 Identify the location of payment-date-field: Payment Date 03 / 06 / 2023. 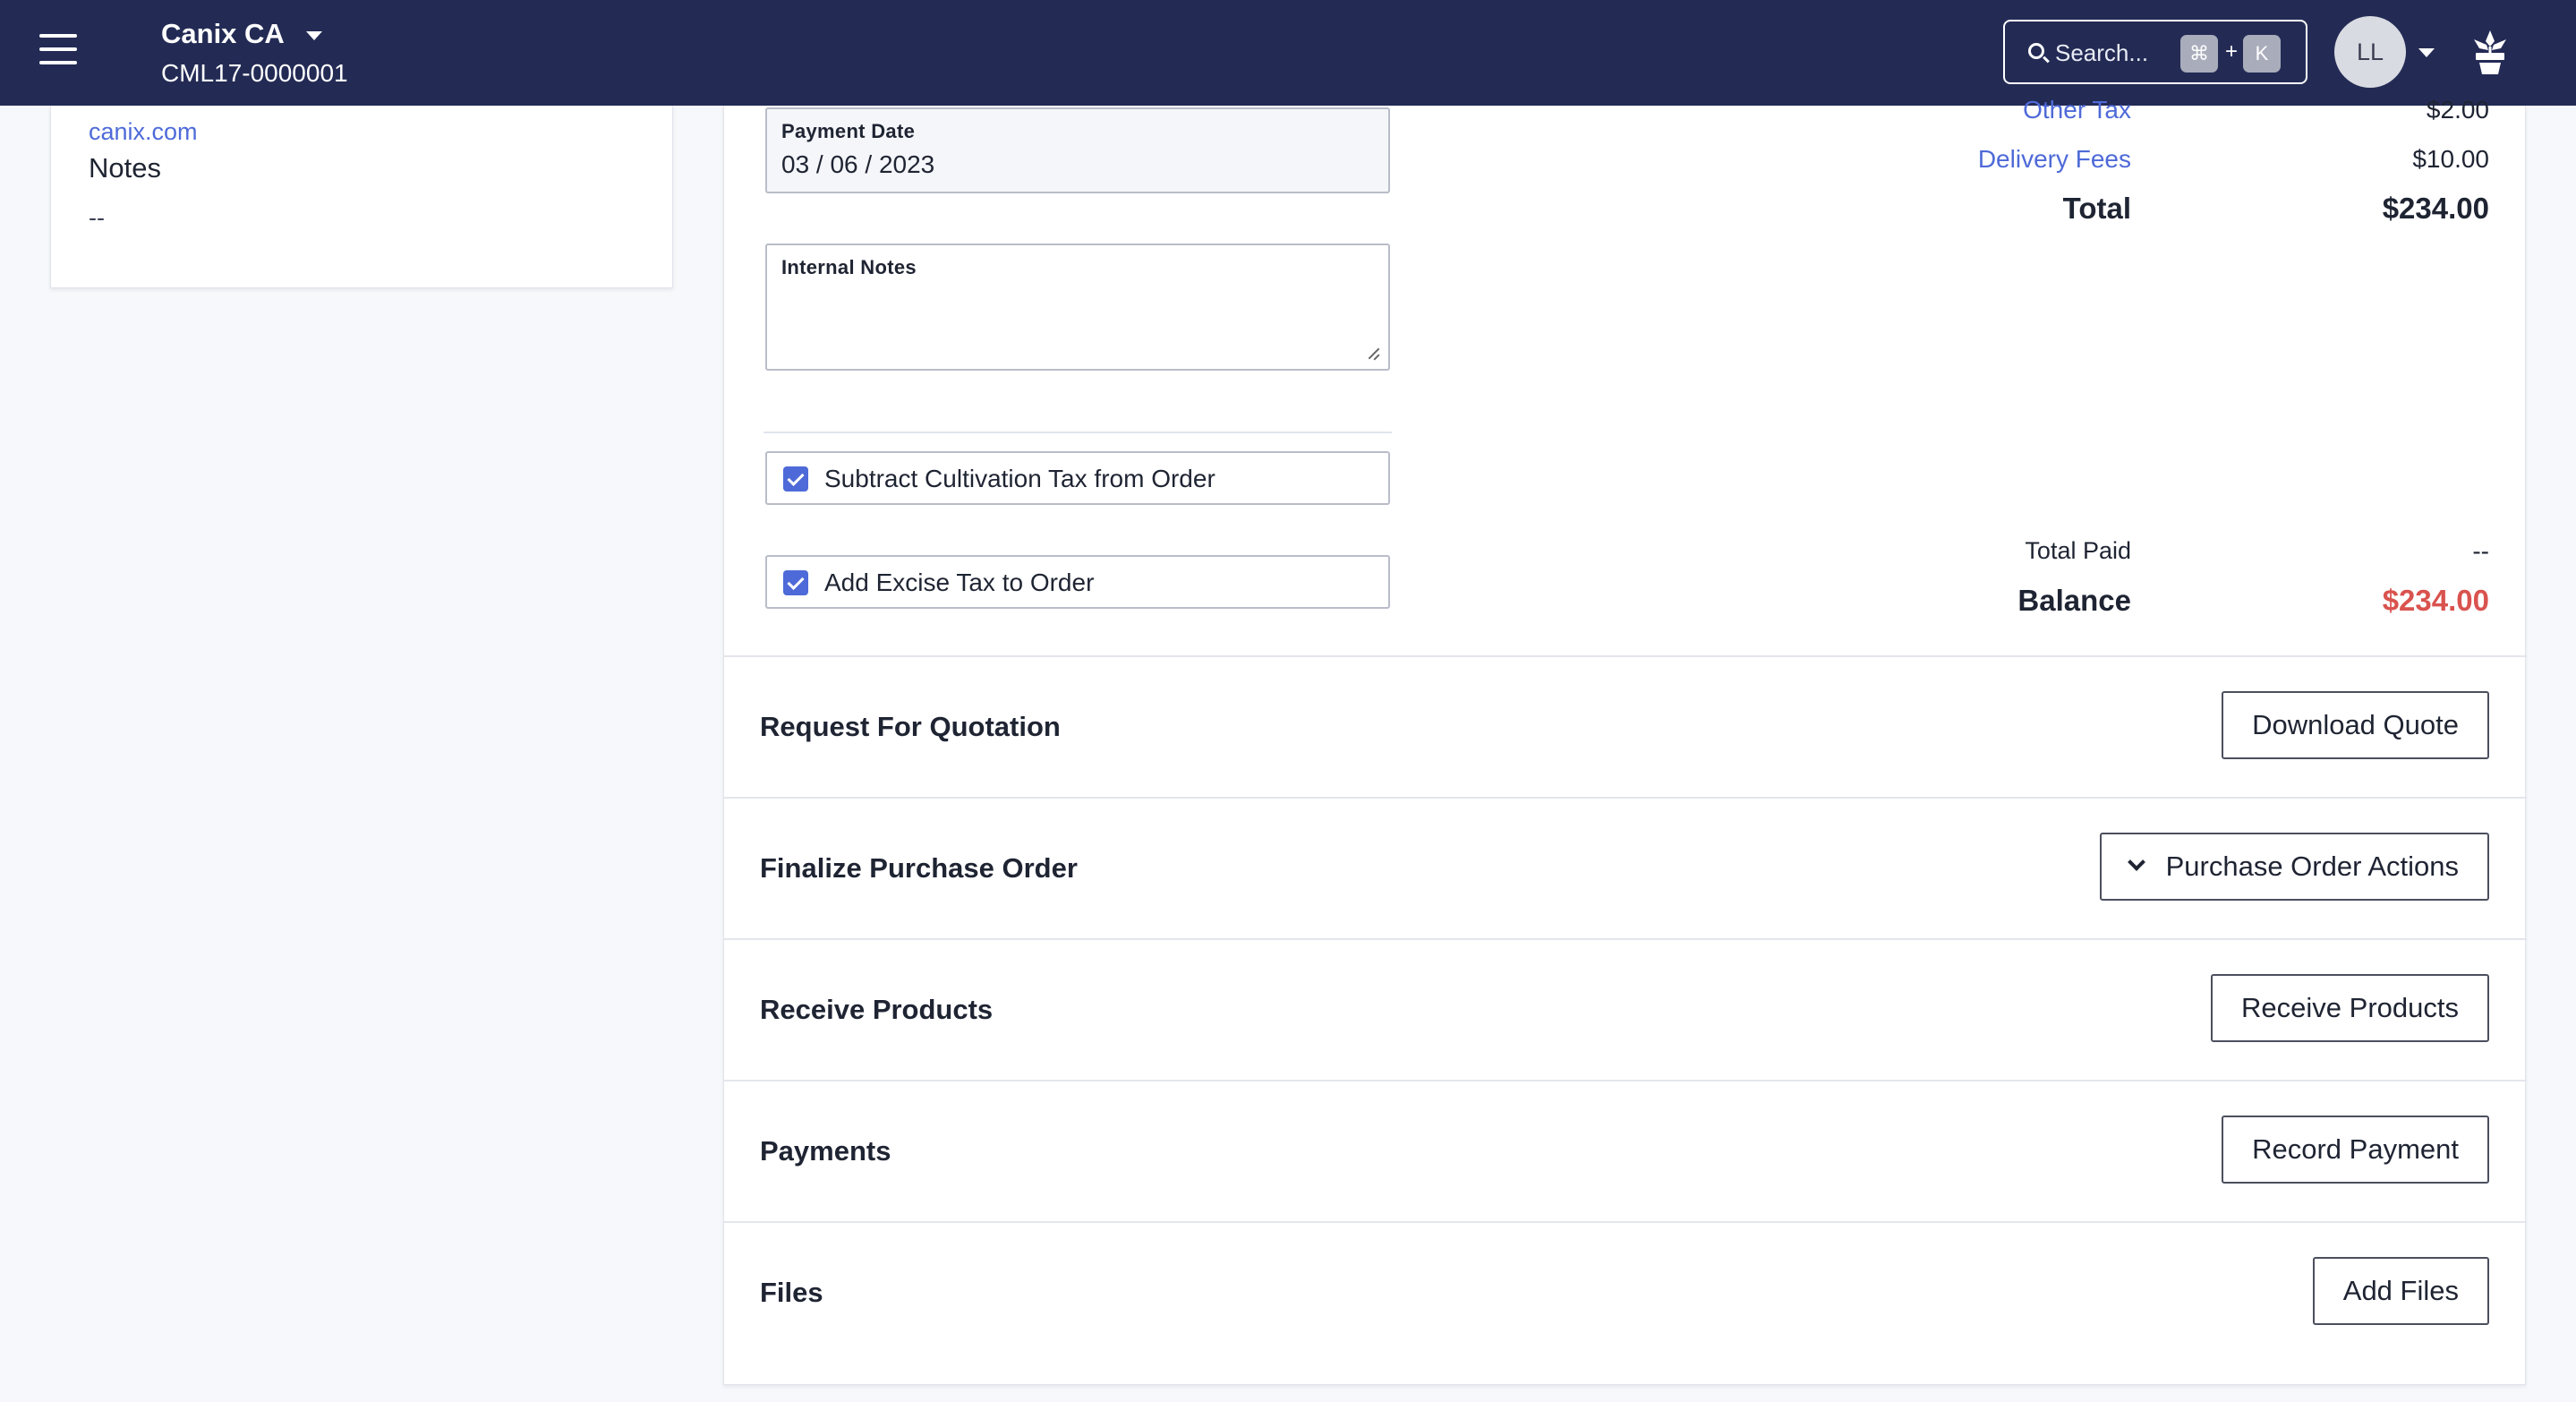
(1077, 150).